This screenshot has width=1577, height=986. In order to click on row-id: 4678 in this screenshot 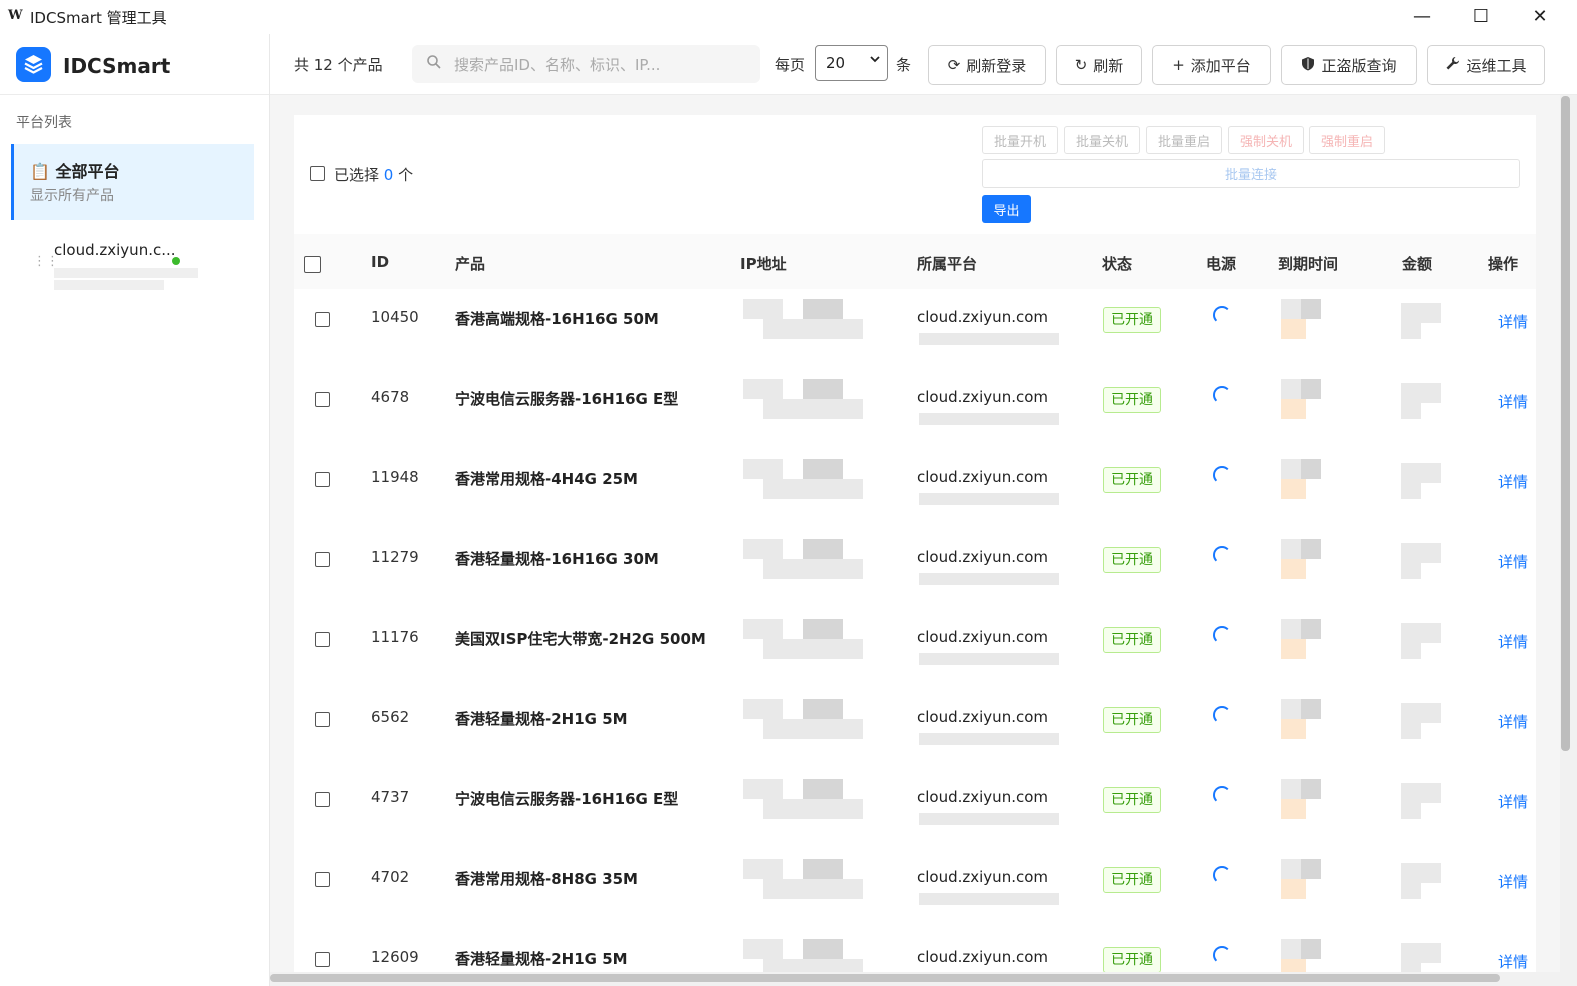, I will do `click(390, 397)`.